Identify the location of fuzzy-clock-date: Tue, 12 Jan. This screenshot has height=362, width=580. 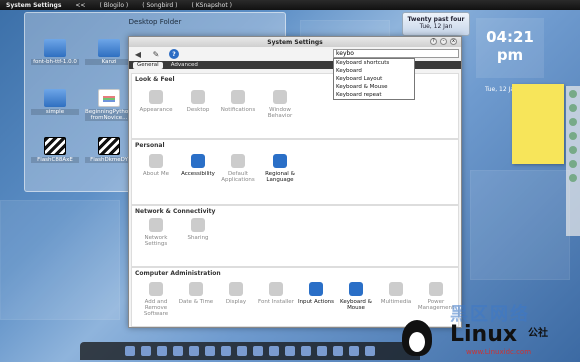
(436, 26).